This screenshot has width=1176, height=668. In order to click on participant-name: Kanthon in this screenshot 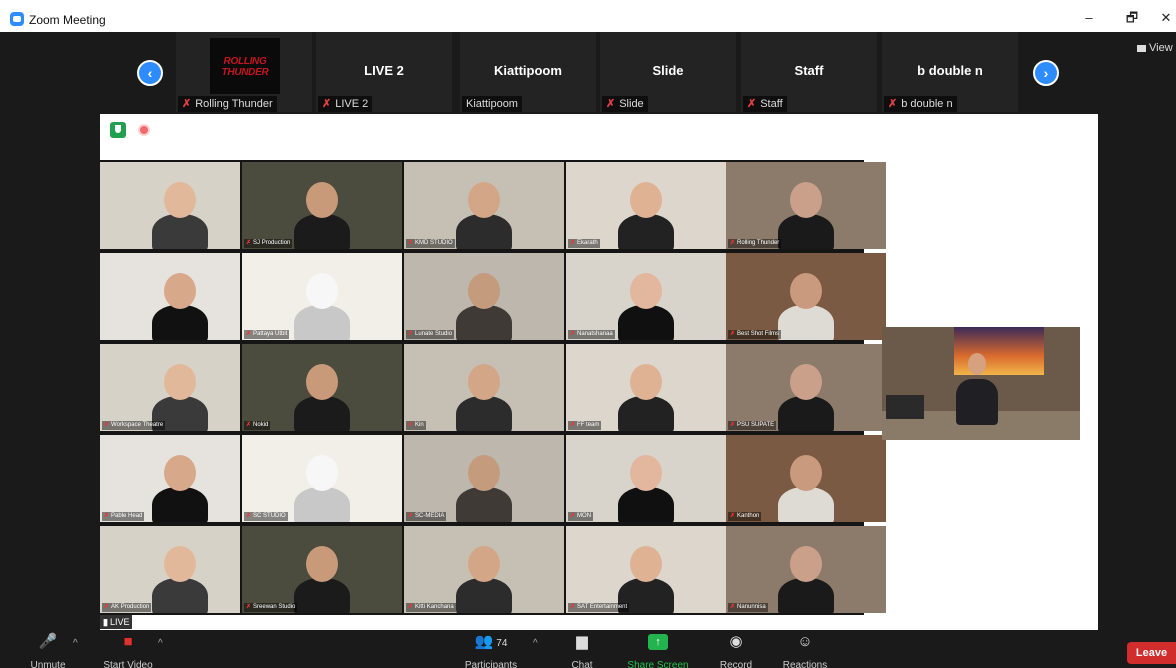, I will do `click(748, 516)`.